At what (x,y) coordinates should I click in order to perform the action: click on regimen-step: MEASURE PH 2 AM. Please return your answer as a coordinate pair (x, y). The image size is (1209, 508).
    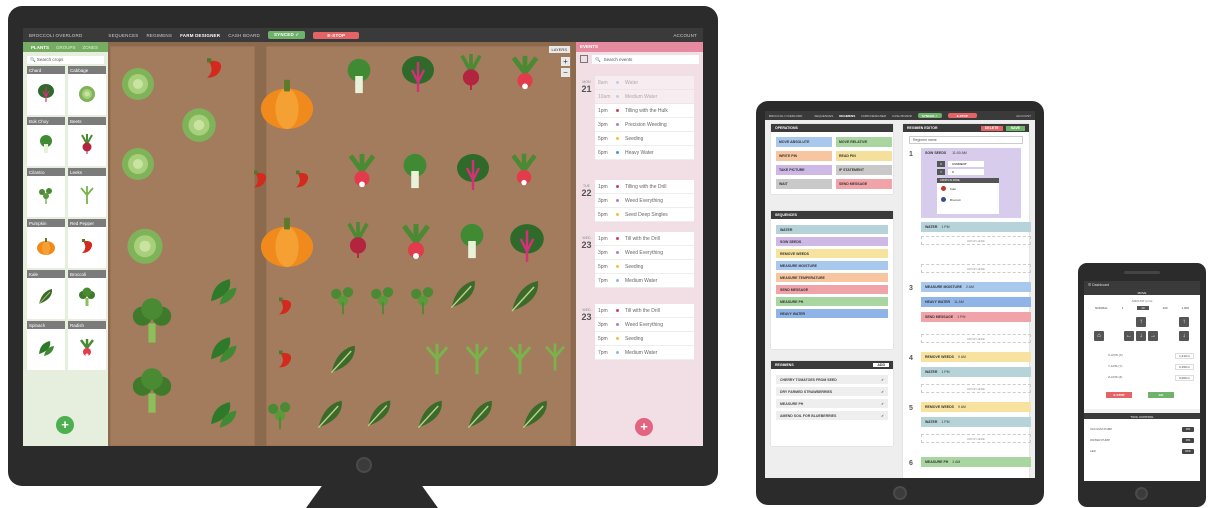
    Looking at the image, I should click on (976, 462).